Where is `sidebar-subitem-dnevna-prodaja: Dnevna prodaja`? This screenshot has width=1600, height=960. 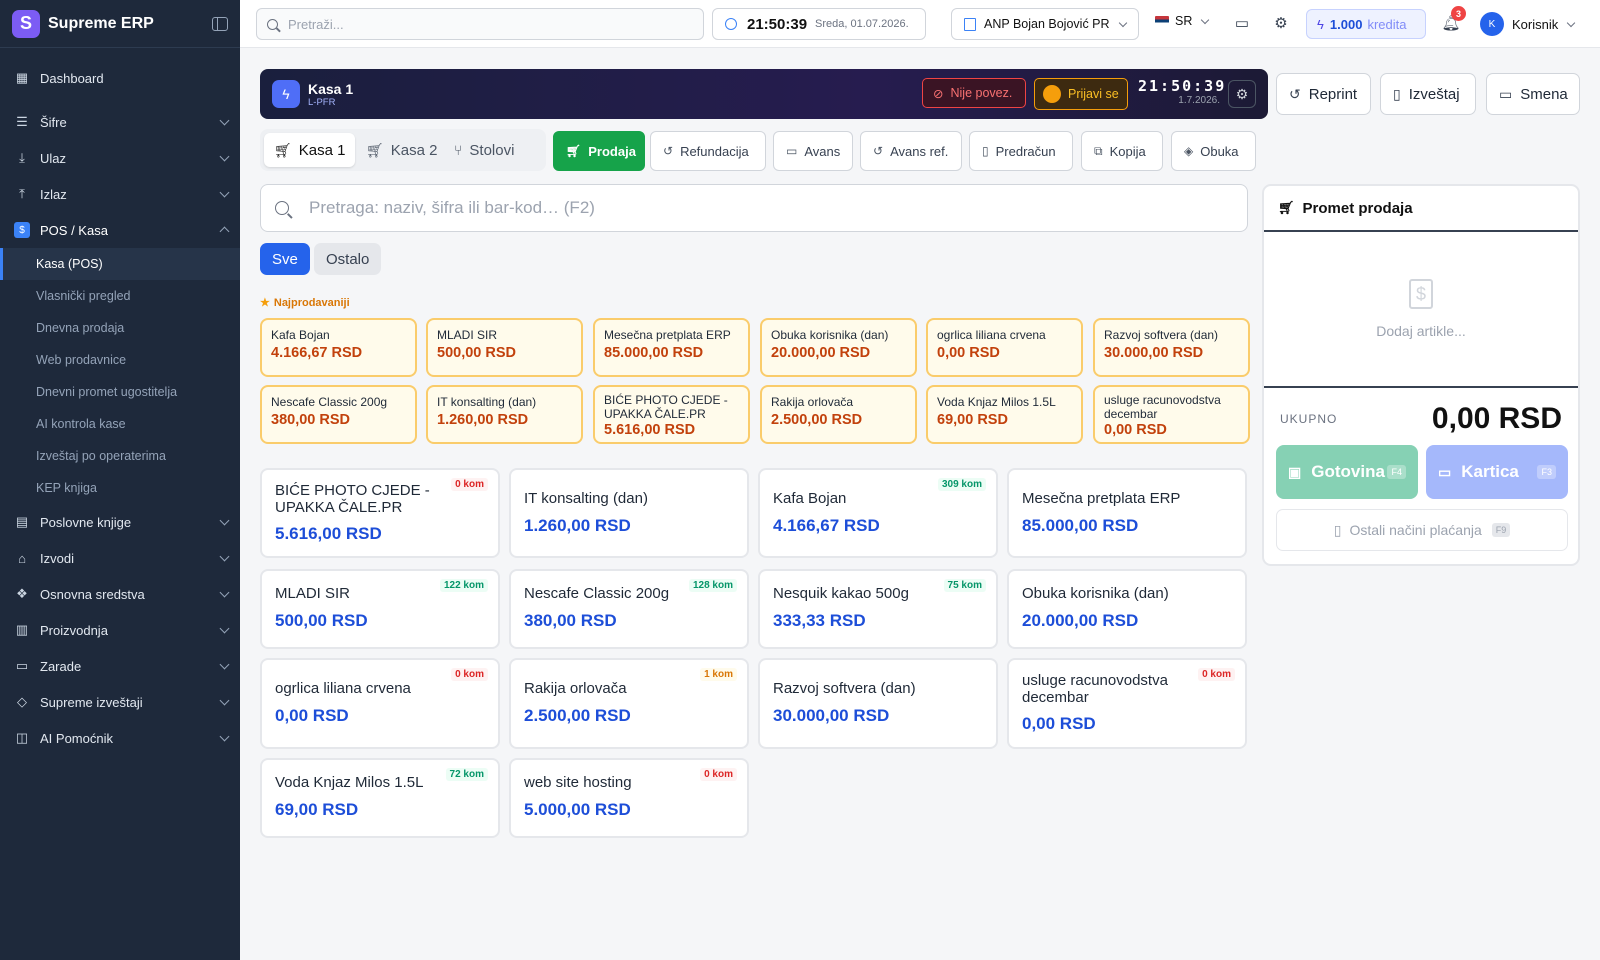
sidebar-subitem-dnevna-prodaja: Dnevna prodaja is located at coordinates (120, 328).